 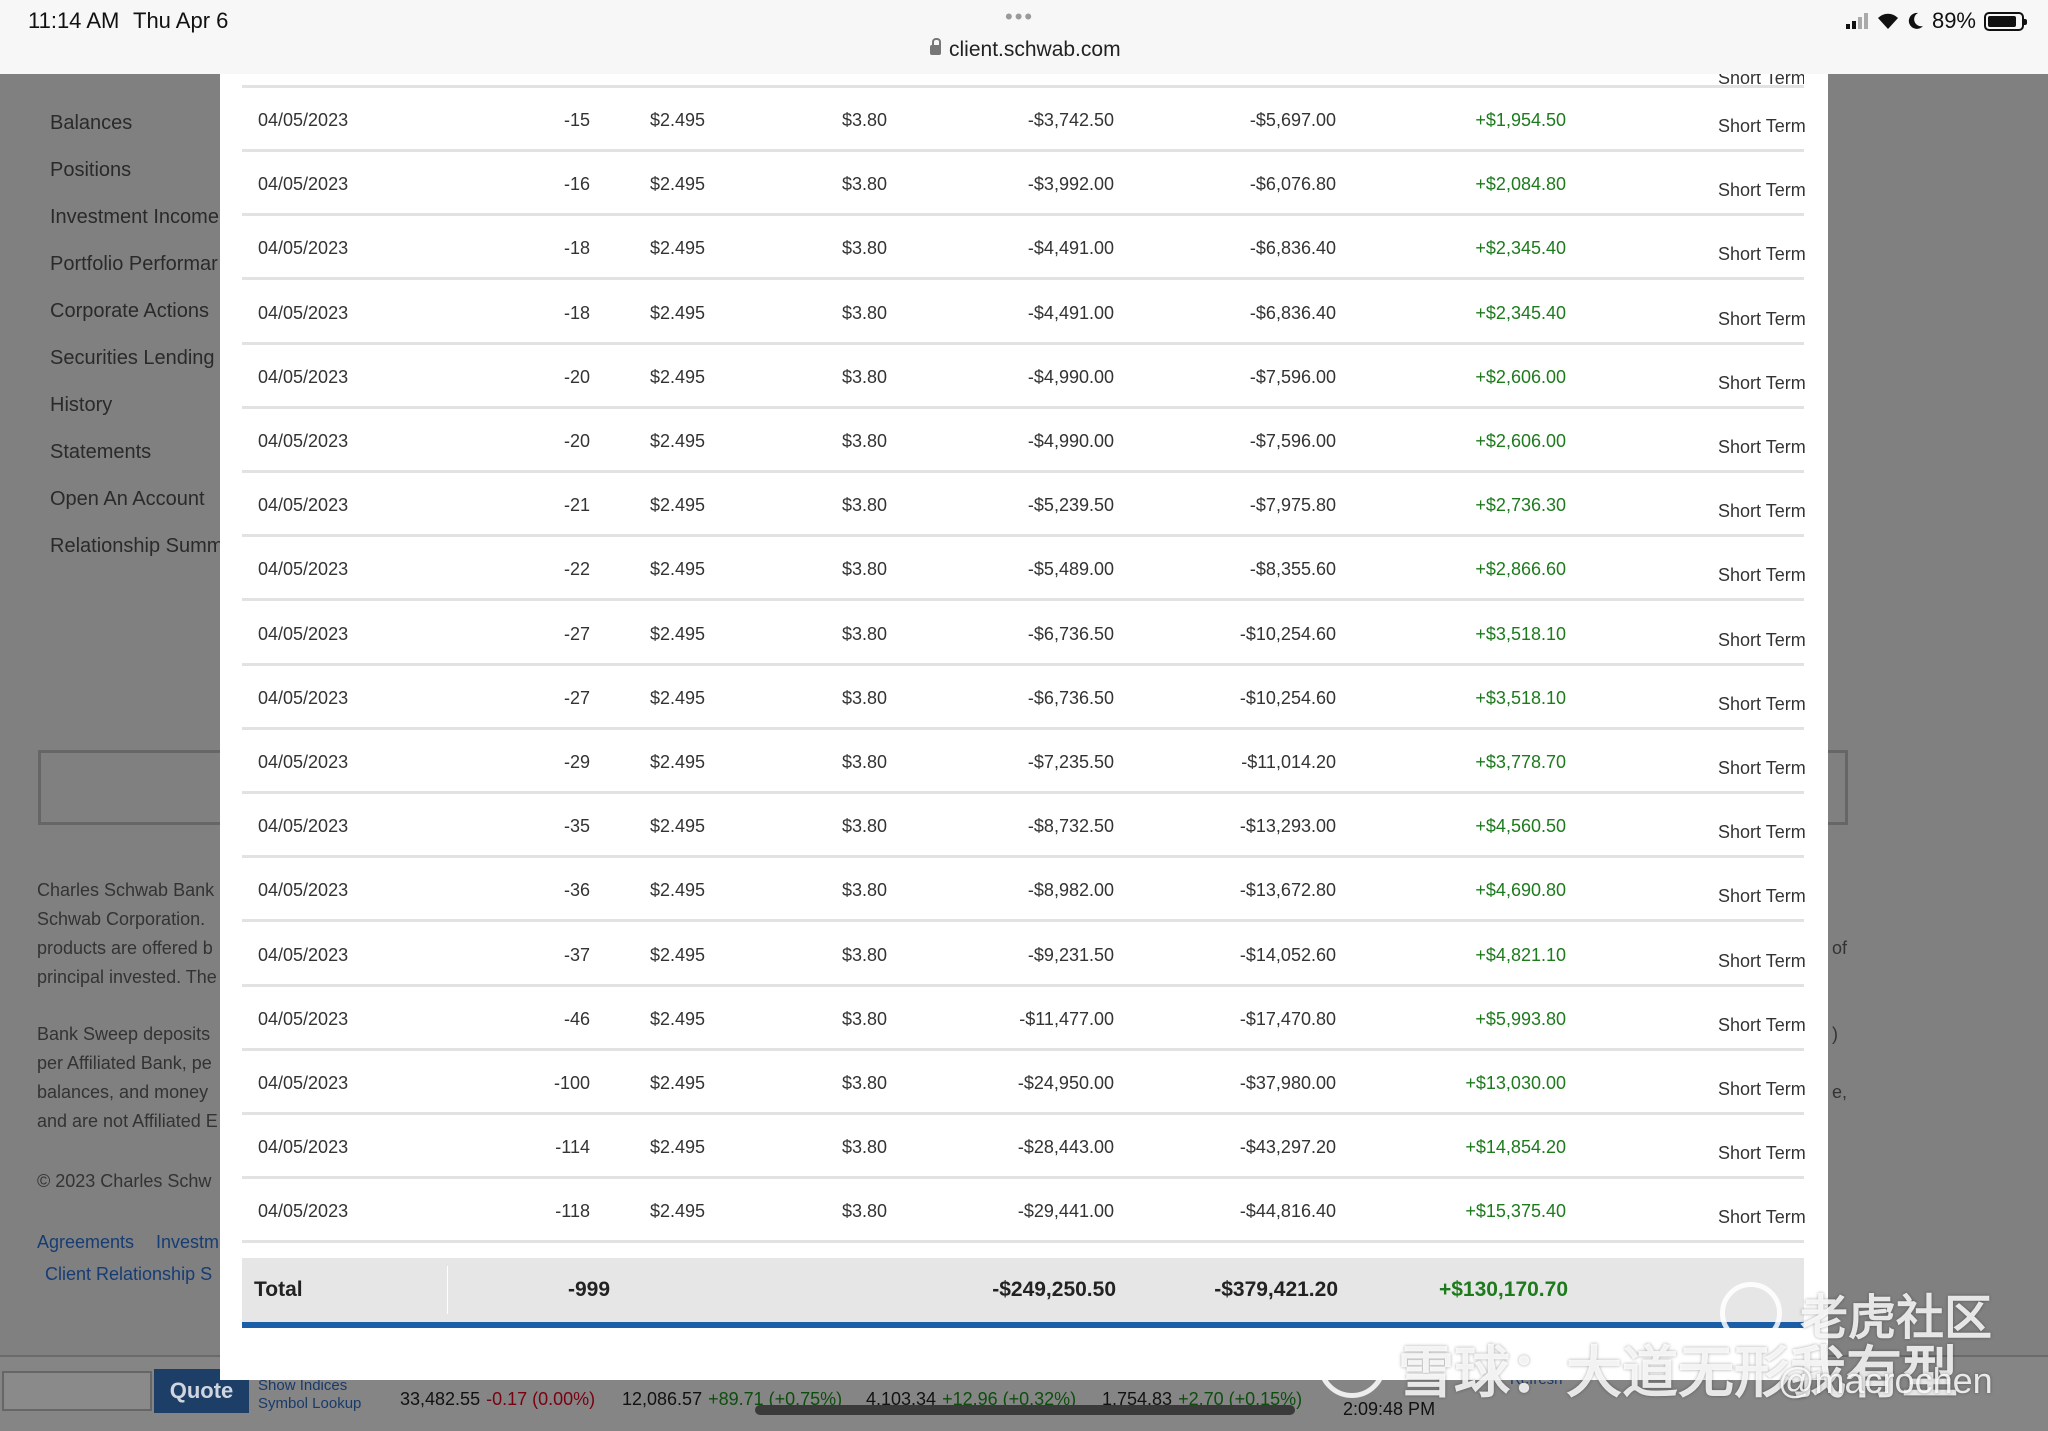 What do you see at coordinates (129, 311) in the screenshot?
I see `sidebar-item: Corporate Actions` at bounding box center [129, 311].